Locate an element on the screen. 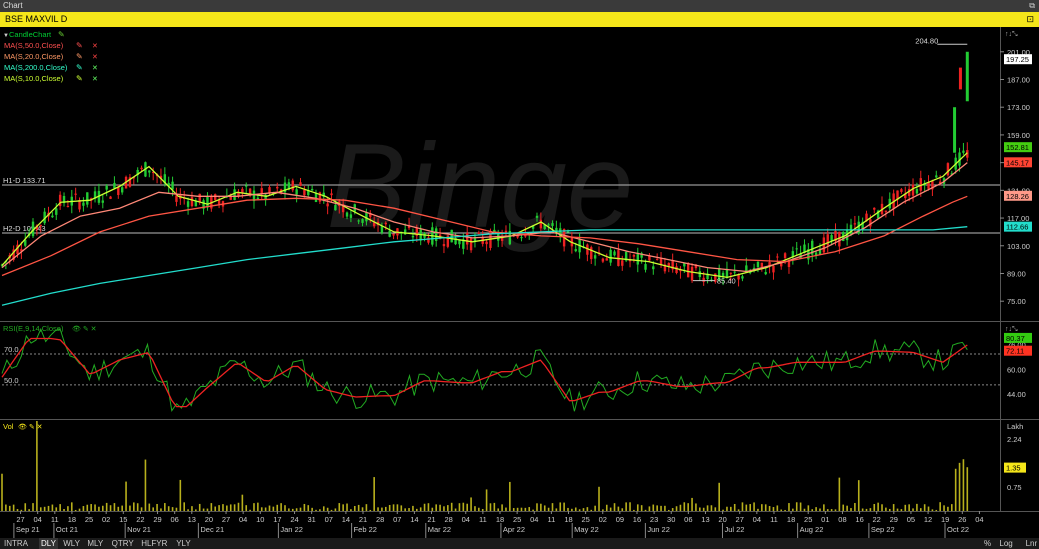  scale-lnr: Lnr is located at coordinates (1032, 543).